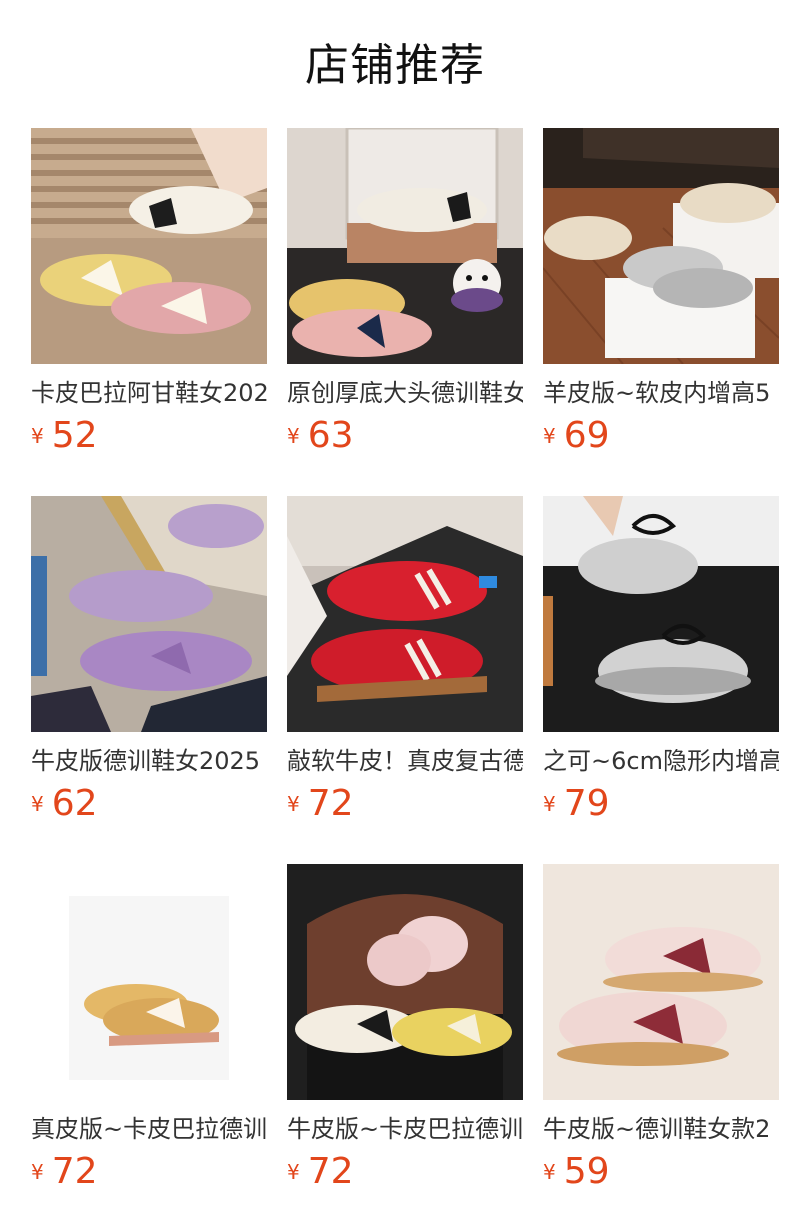 The width and height of the screenshot is (790, 1232). What do you see at coordinates (149, 393) in the screenshot?
I see `product-name: 卡皮巴拉阿甘鞋女2025` at bounding box center [149, 393].